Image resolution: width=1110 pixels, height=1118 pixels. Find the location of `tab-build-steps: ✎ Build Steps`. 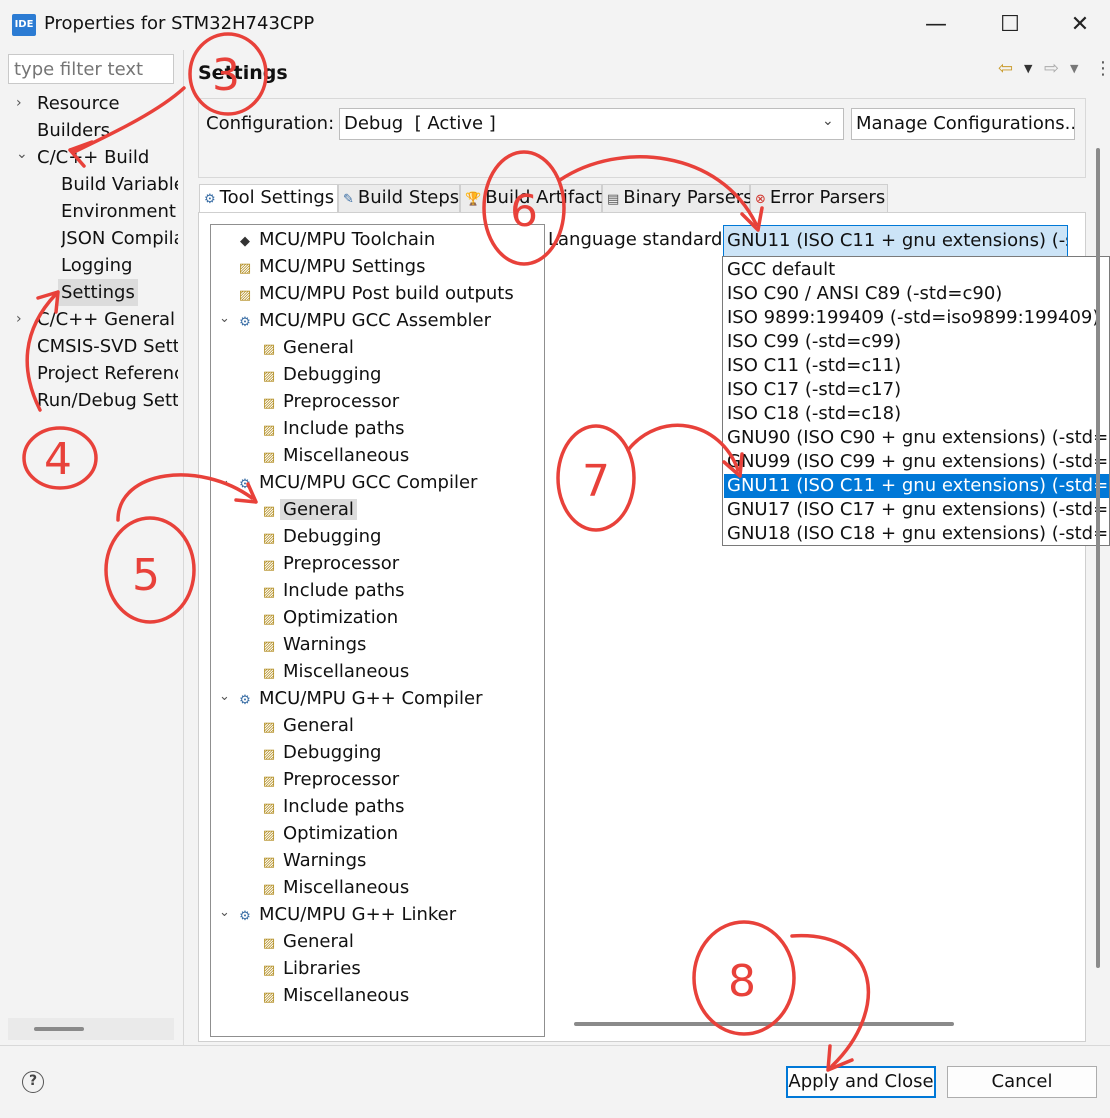

tab-build-steps: ✎ Build Steps is located at coordinates (399, 198).